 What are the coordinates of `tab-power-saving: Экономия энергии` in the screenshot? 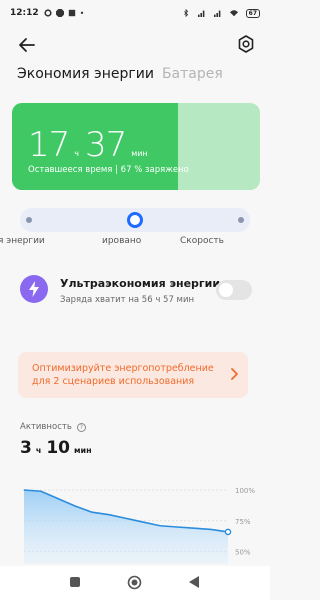 It's located at (85, 74).